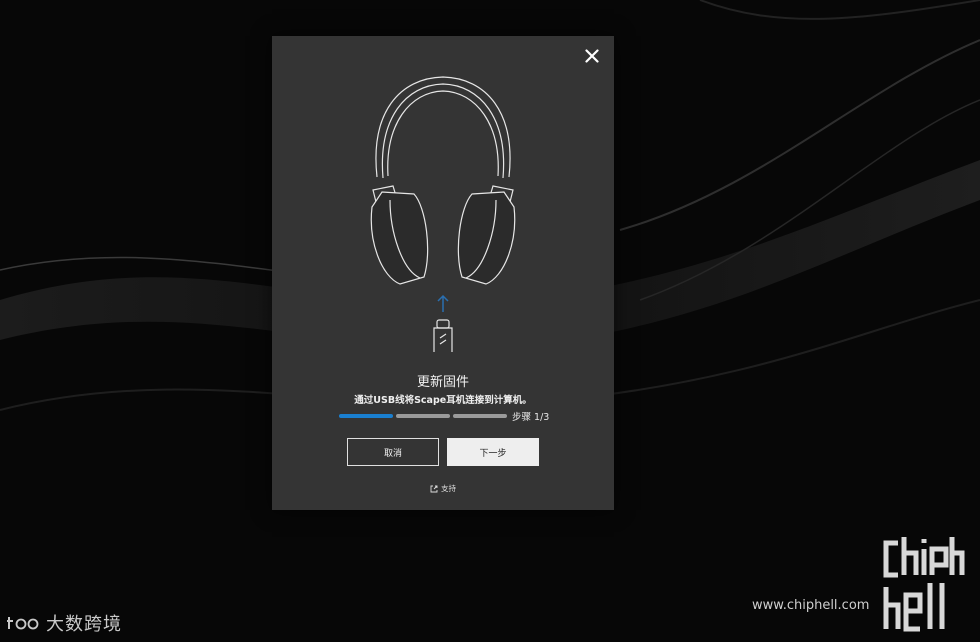 The image size is (980, 642). I want to click on cancel-button: 取消, so click(393, 452).